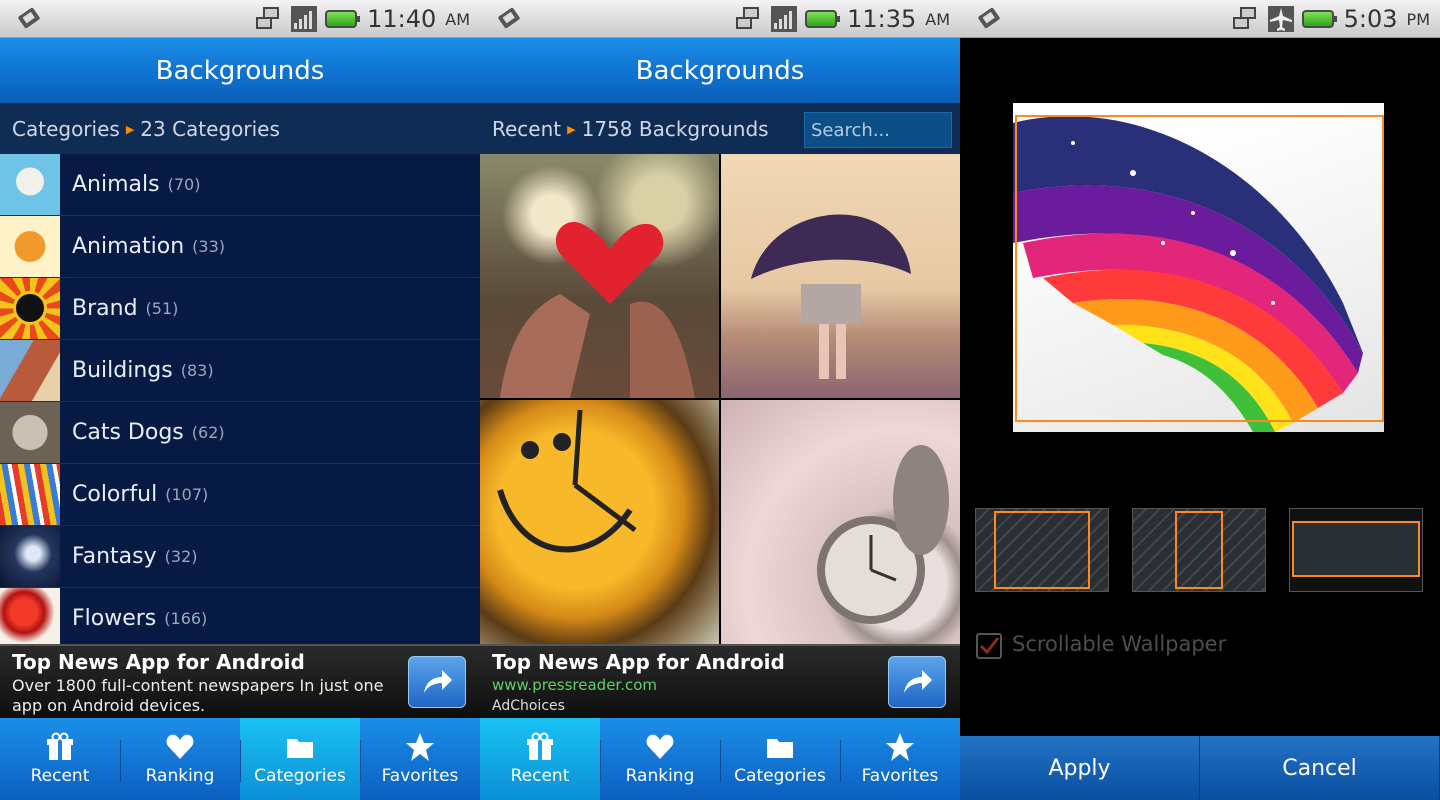 The height and width of the screenshot is (800, 1440). I want to click on breadcrumb-section: Recent, so click(526, 129).